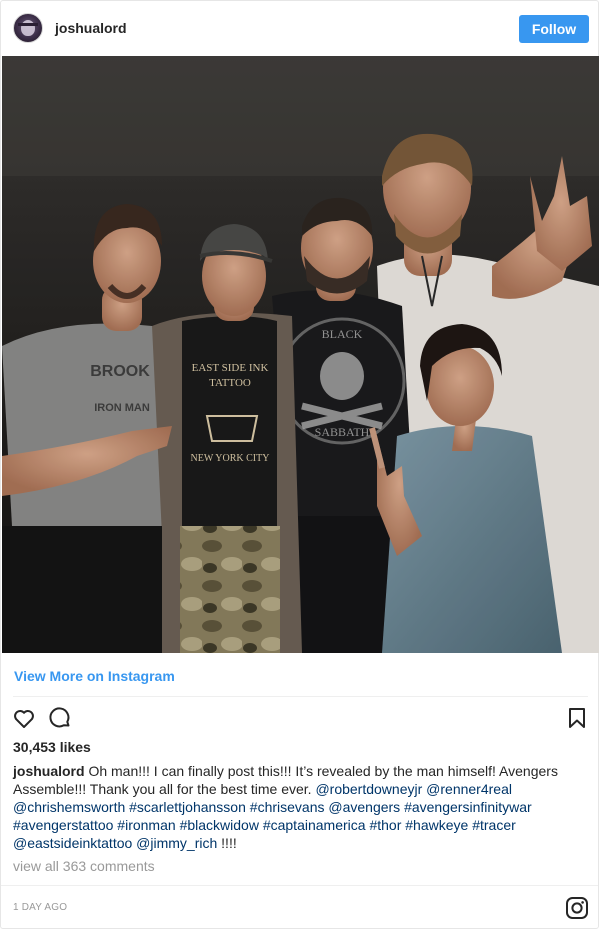  What do you see at coordinates (314, 825) in the screenshot?
I see `caption-tag: #captainamerica` at bounding box center [314, 825].